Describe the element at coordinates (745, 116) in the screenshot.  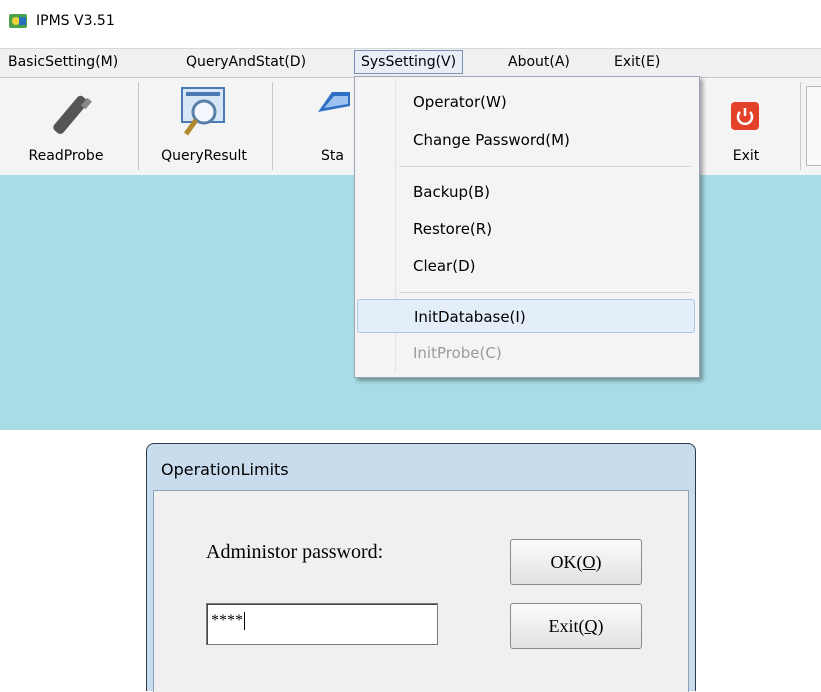
I see `power-icon` at that location.